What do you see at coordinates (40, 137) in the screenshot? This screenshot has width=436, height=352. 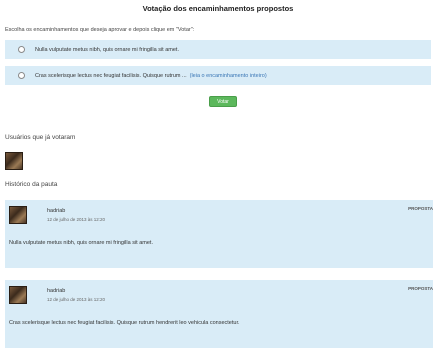 I see `voters-heading: Usuários que já votaram` at bounding box center [40, 137].